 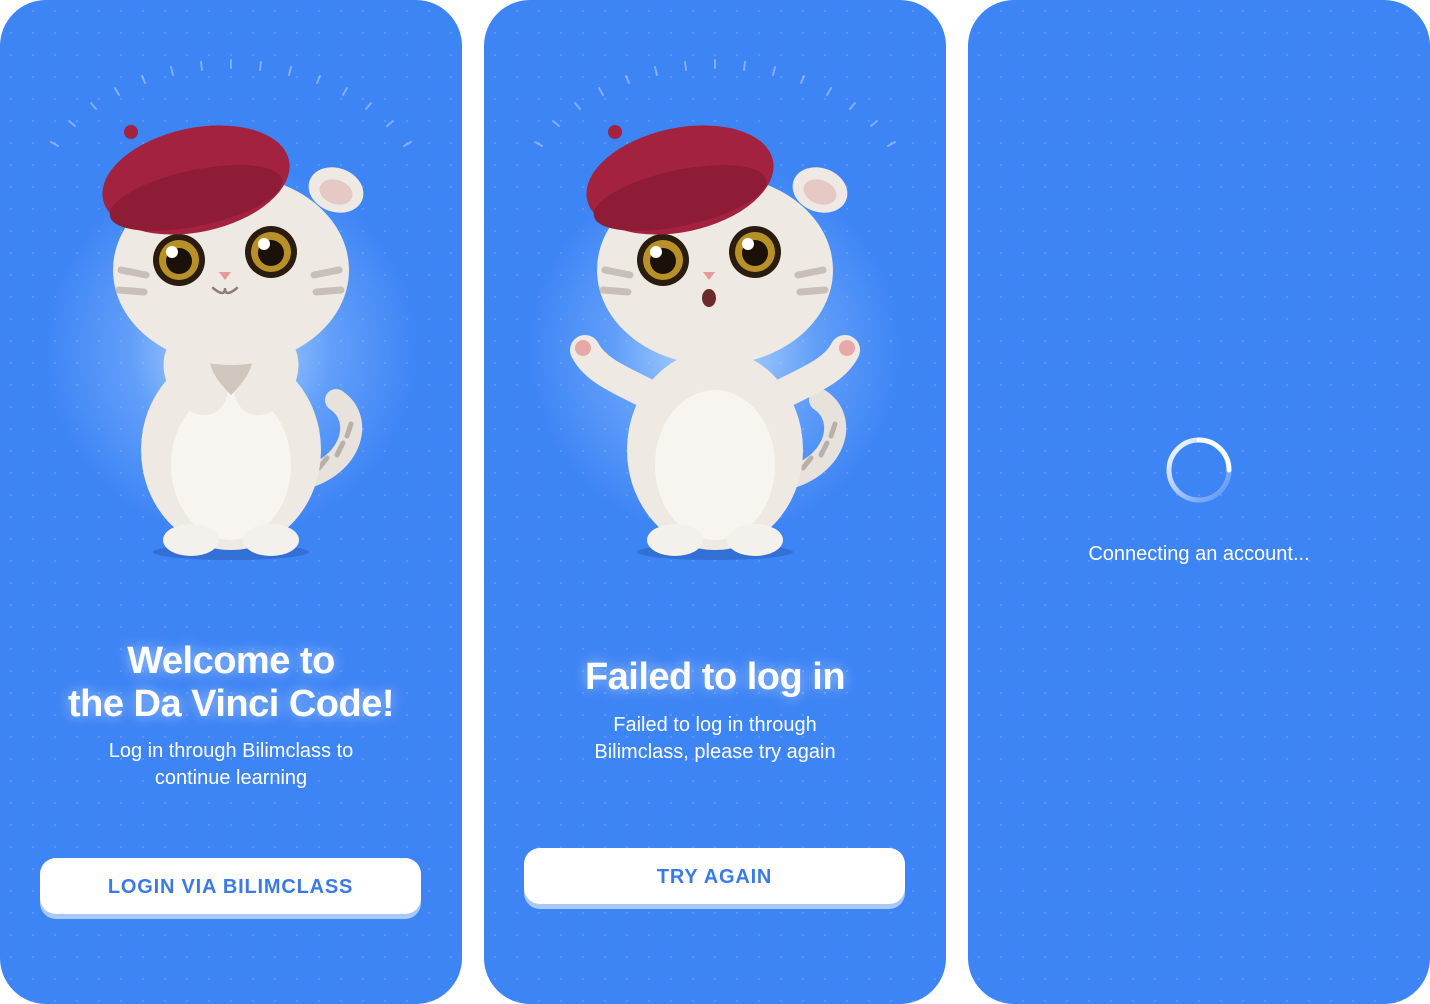 What do you see at coordinates (233, 342) in the screenshot?
I see `cat-mascot-heart` at bounding box center [233, 342].